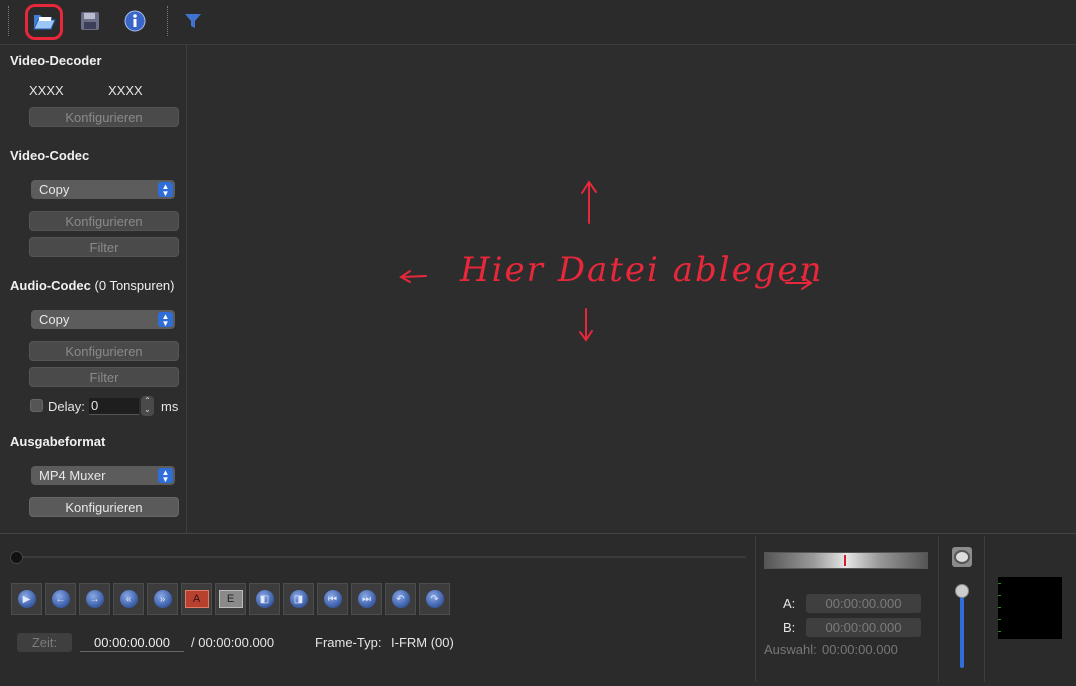  Describe the element at coordinates (54, 189) in the screenshot. I see `video-codec-select-value: Copy` at that location.